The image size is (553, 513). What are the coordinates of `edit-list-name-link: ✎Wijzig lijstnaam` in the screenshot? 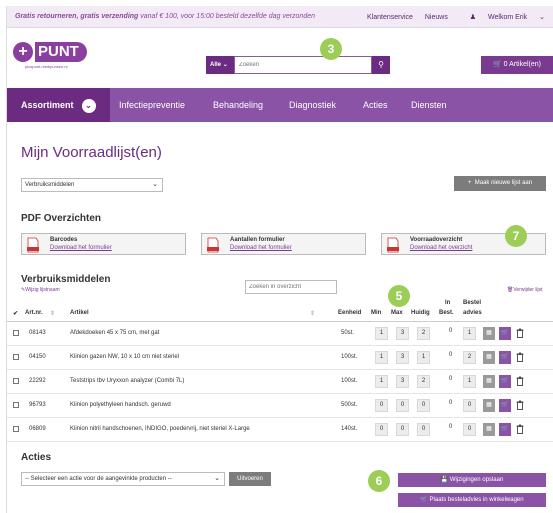 It's located at (40, 290).